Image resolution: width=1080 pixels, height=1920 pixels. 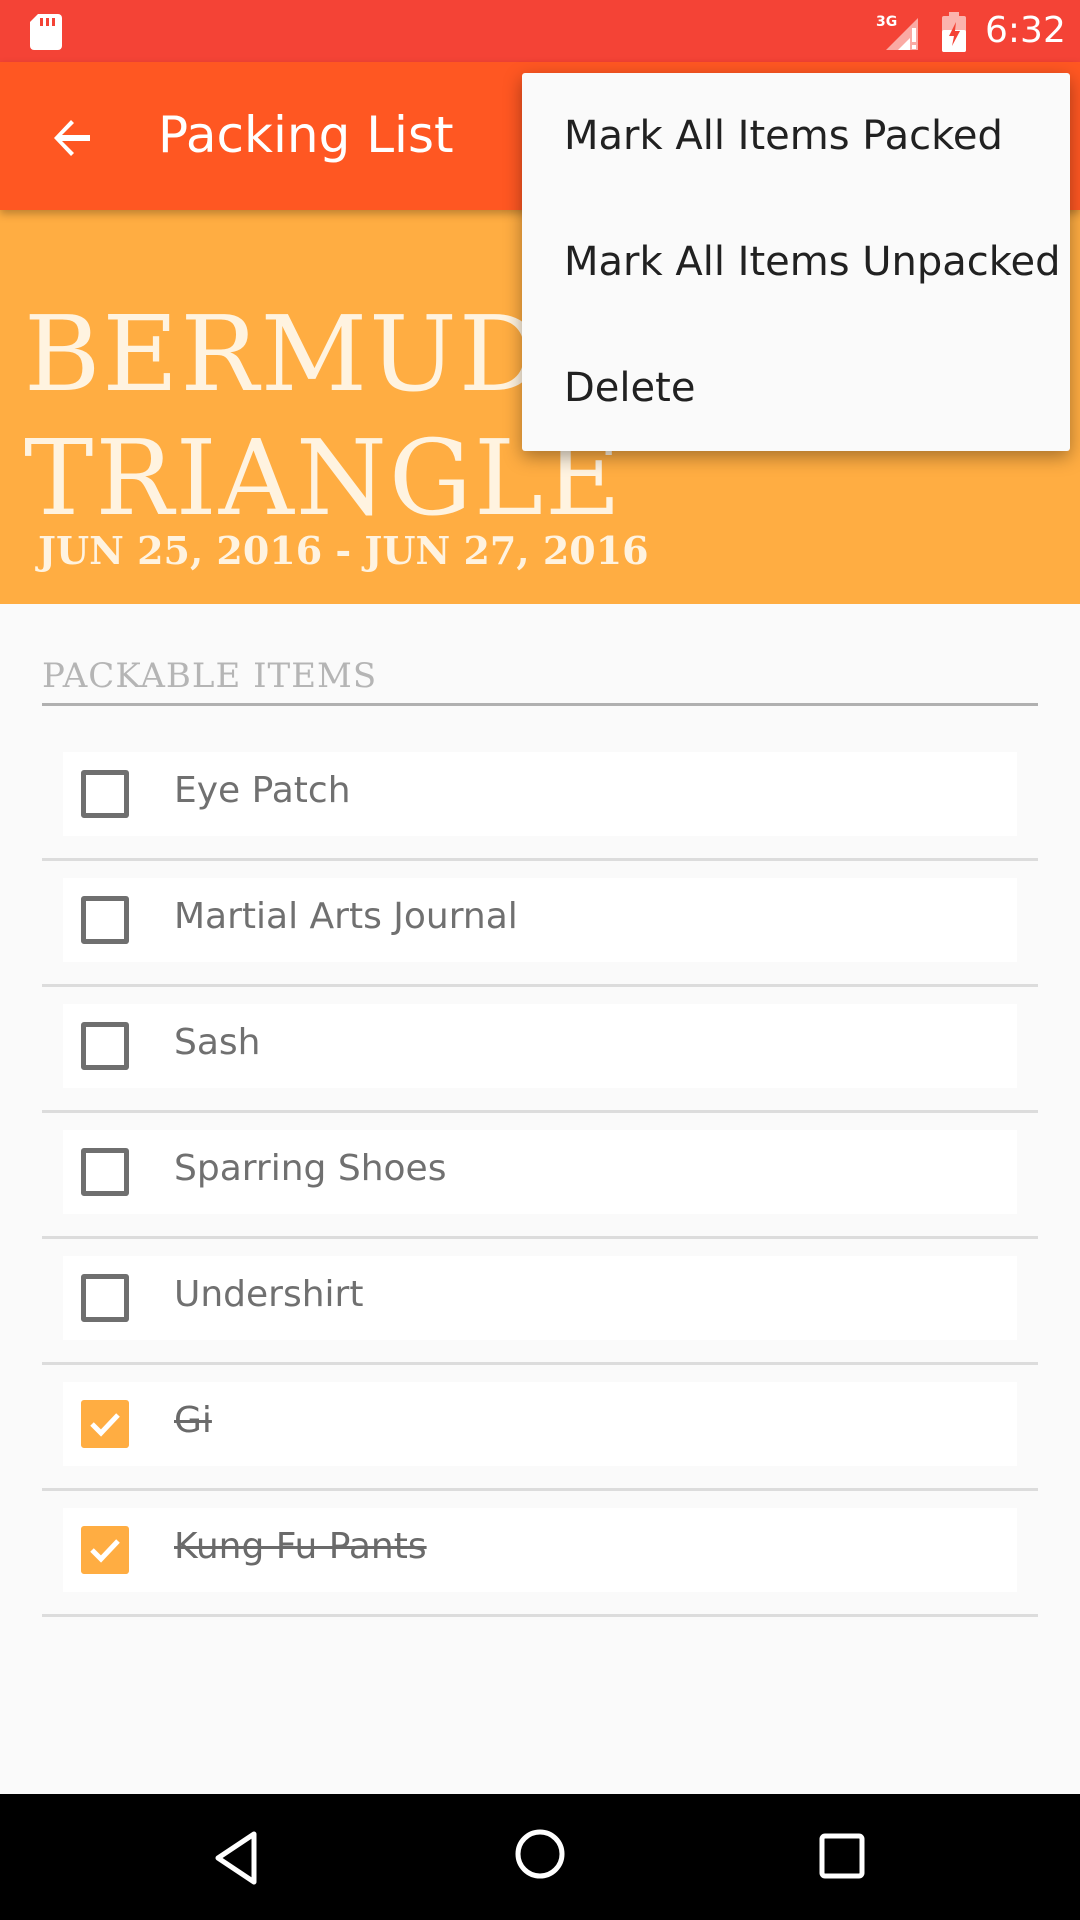 I want to click on item-label: Eye Patch, so click(x=262, y=790).